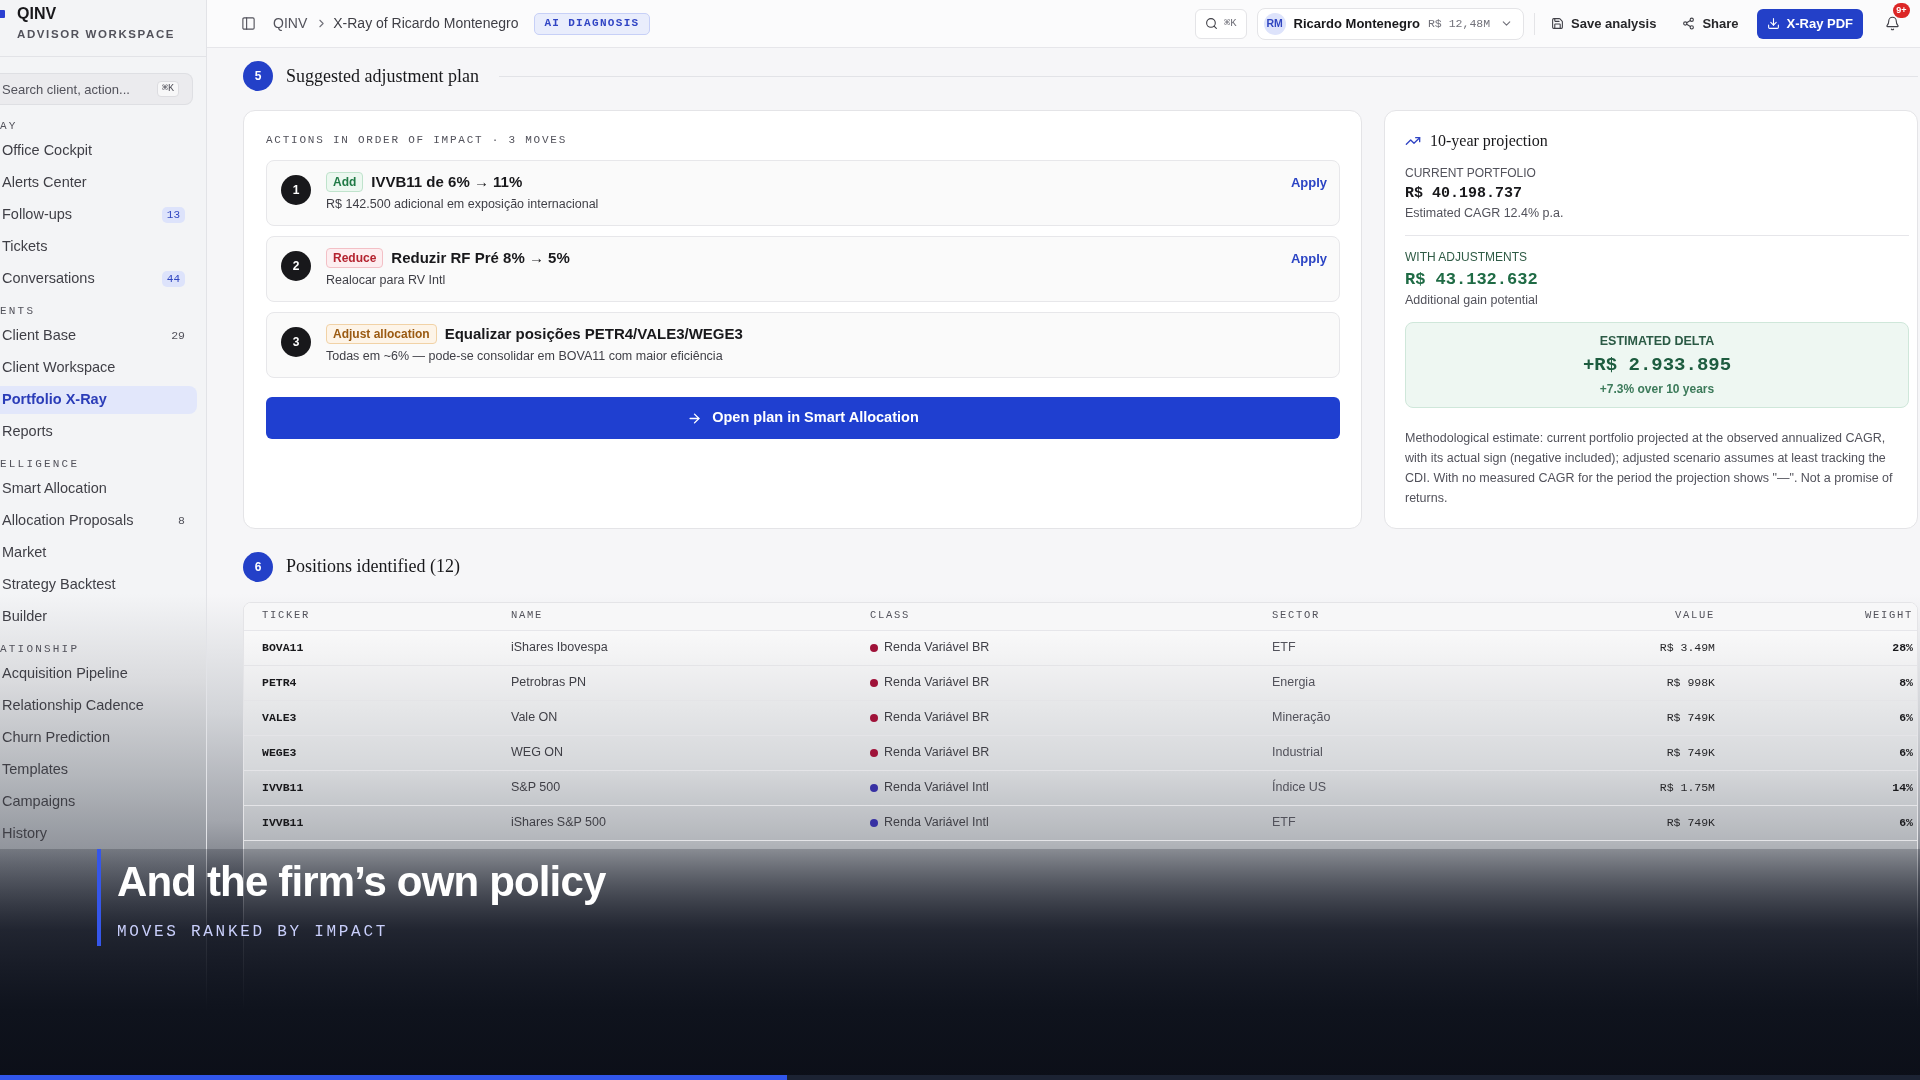 The height and width of the screenshot is (1080, 1920). I want to click on rank-number: 2, so click(296, 266).